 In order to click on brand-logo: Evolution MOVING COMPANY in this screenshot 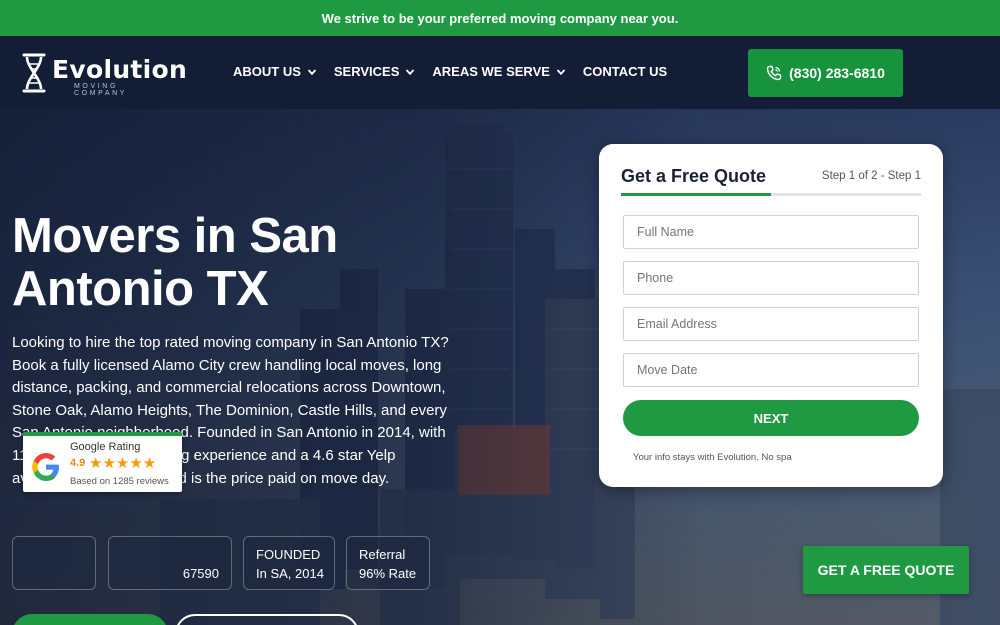, I will do `click(103, 73)`.